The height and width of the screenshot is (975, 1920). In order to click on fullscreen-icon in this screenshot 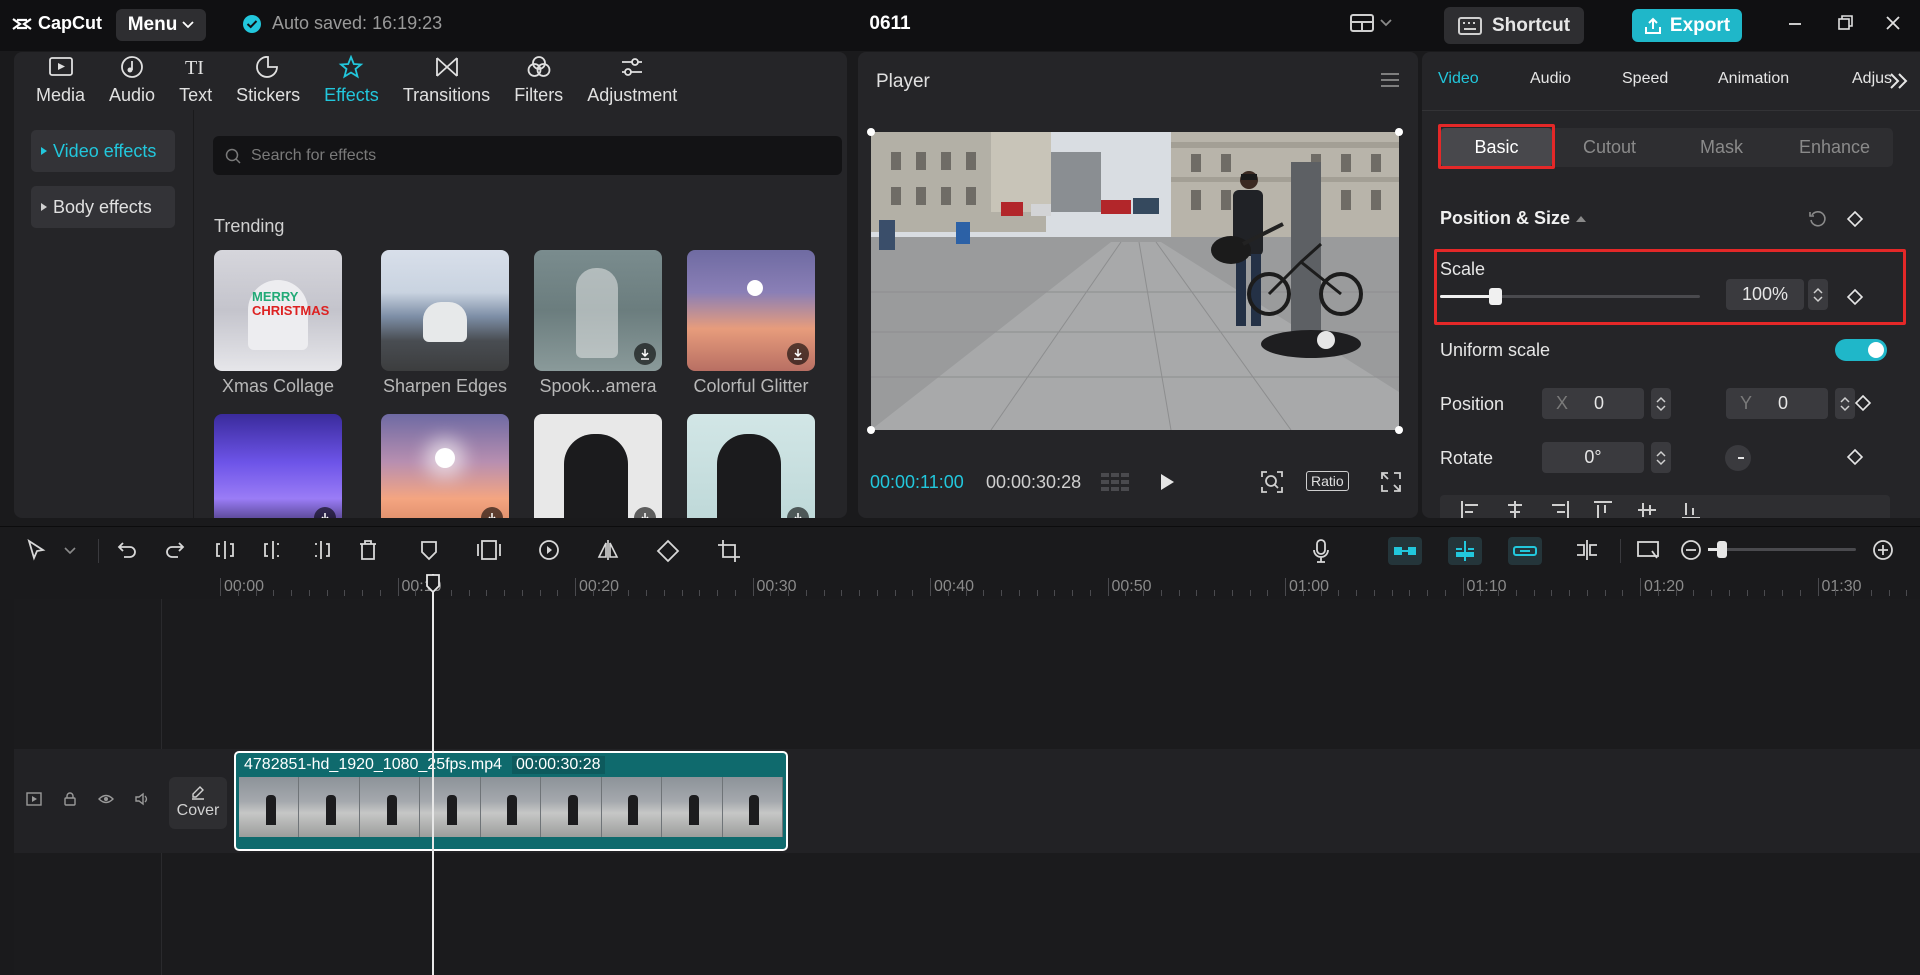, I will do `click(1391, 482)`.